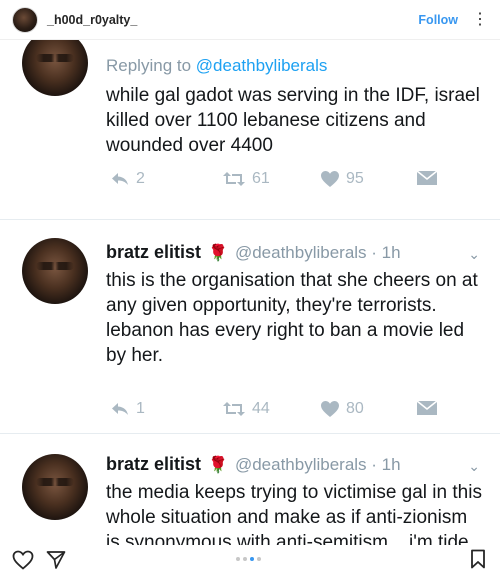 This screenshot has width=500, height=574. Describe the element at coordinates (355, 178) in the screenshot. I see `like-count: 95` at that location.